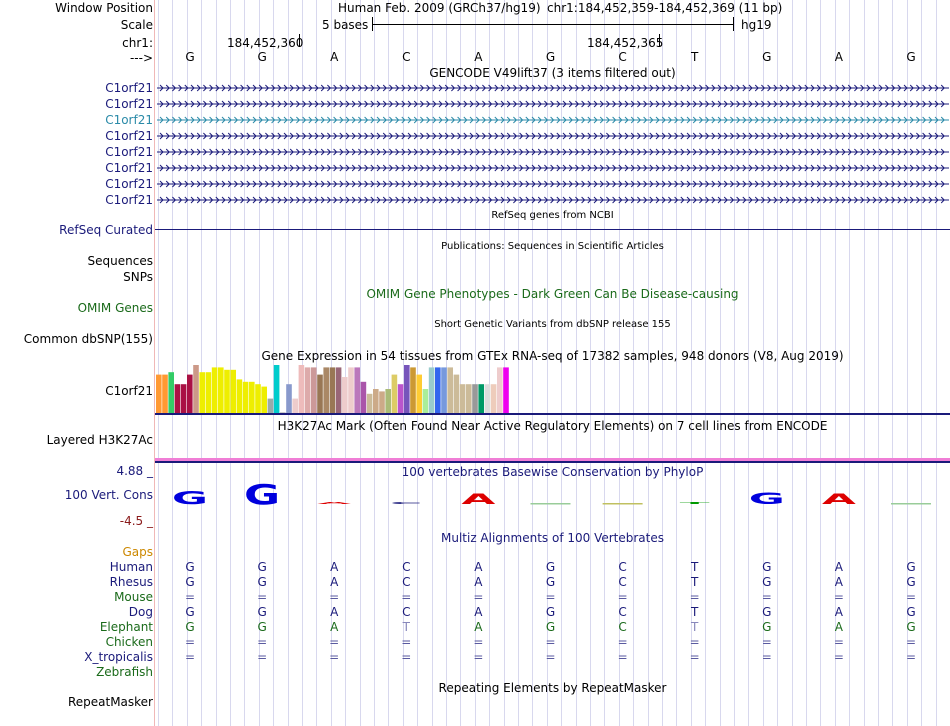 This screenshot has width=950, height=726. I want to click on multiz-species-label: Zebrafish, so click(124, 672).